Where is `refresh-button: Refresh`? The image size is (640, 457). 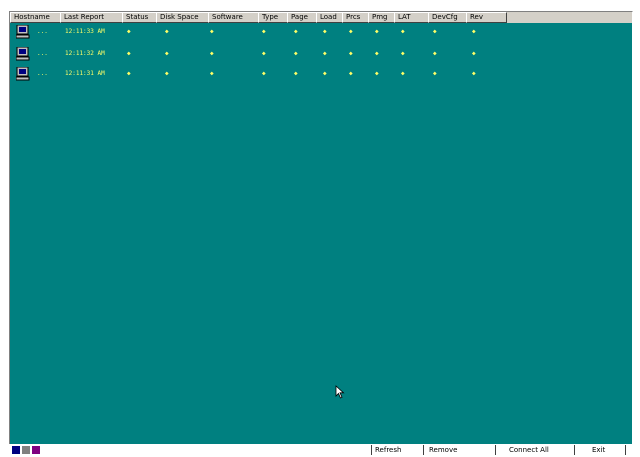 refresh-button: Refresh is located at coordinates (397, 450).